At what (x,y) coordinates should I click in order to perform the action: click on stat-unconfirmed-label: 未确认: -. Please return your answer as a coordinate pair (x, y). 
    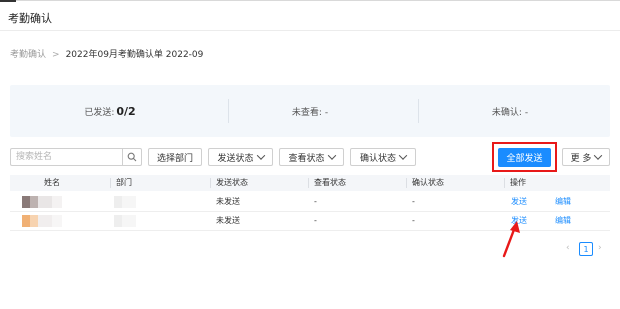
    Looking at the image, I should click on (510, 112).